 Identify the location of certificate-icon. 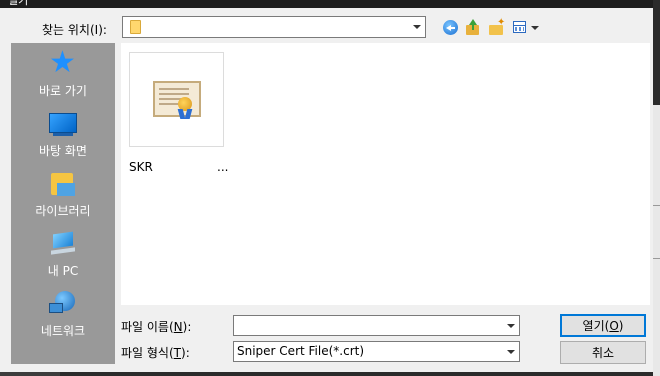
(176, 99).